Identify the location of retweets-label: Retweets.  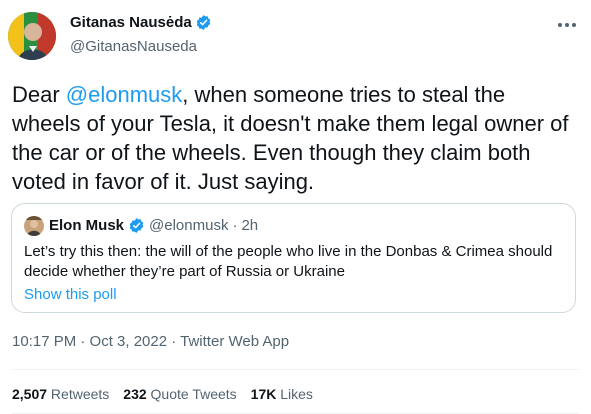
(78, 394).